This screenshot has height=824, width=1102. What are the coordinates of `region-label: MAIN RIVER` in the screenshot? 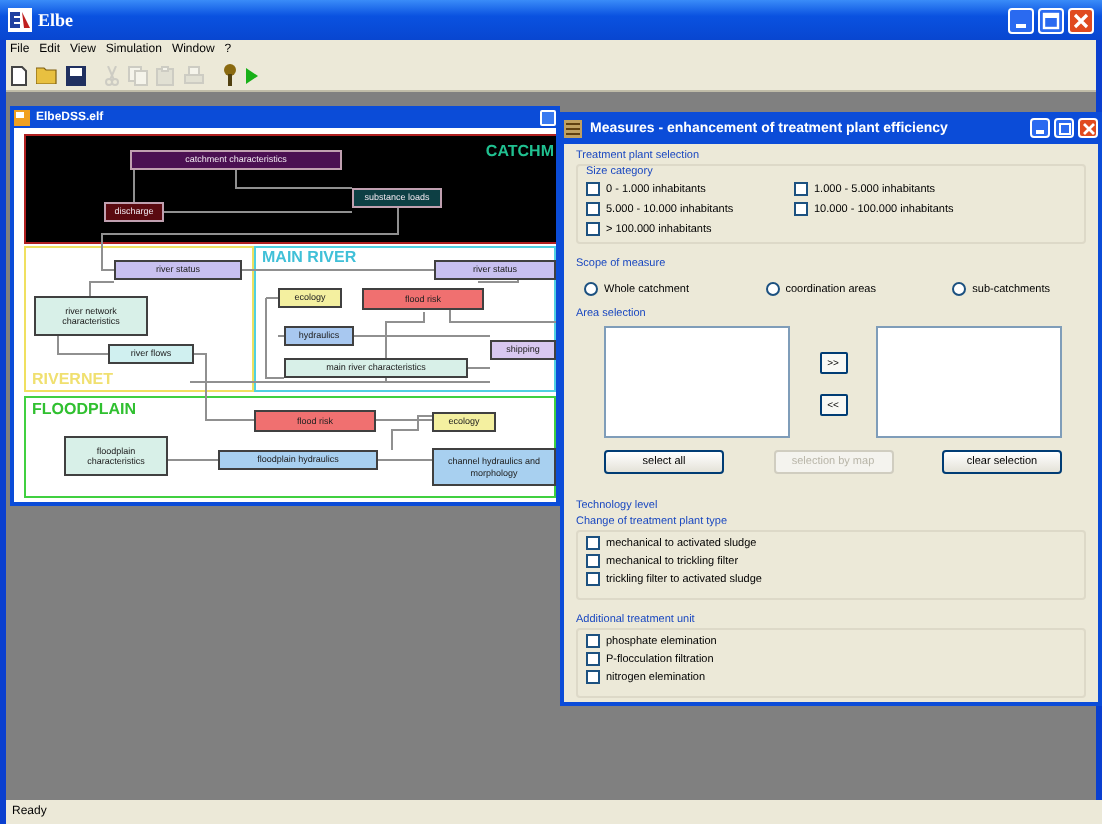 It's located at (309, 257).